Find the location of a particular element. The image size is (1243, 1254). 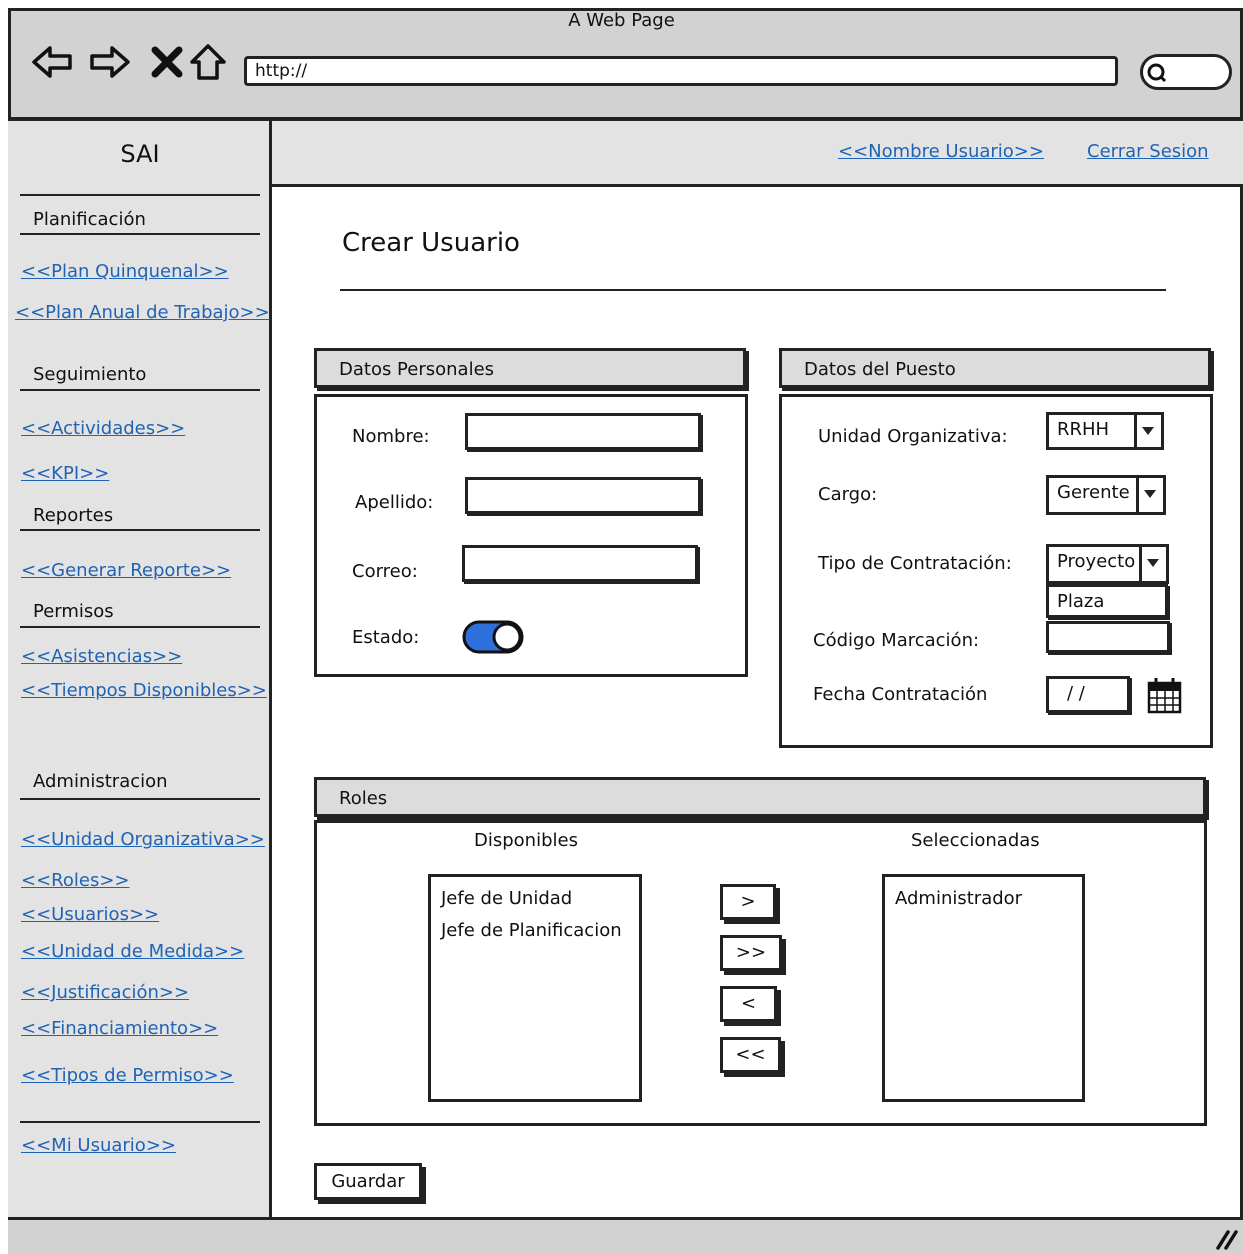

move-one-right-button: > is located at coordinates (748, 902).